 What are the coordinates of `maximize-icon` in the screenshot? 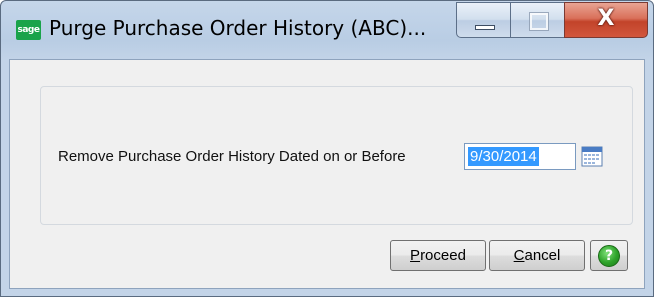 It's located at (539, 21).